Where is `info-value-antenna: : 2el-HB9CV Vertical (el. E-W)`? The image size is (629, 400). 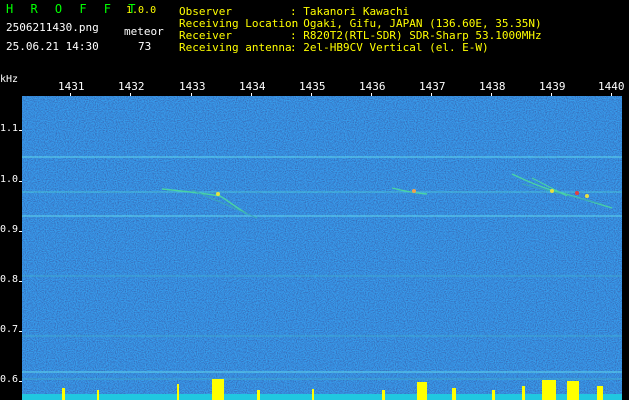
info-value-antenna: : 2el-HB9CV Vertical (el. E-W) is located at coordinates (389, 47).